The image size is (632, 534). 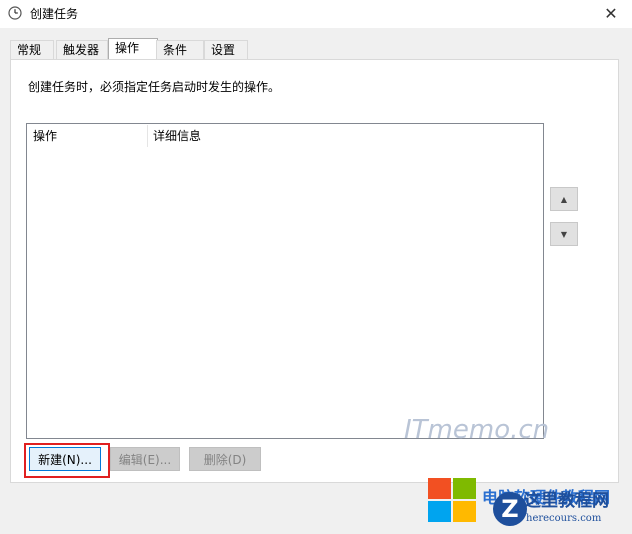 What do you see at coordinates (67, 460) in the screenshot?
I see `highlight-box` at bounding box center [67, 460].